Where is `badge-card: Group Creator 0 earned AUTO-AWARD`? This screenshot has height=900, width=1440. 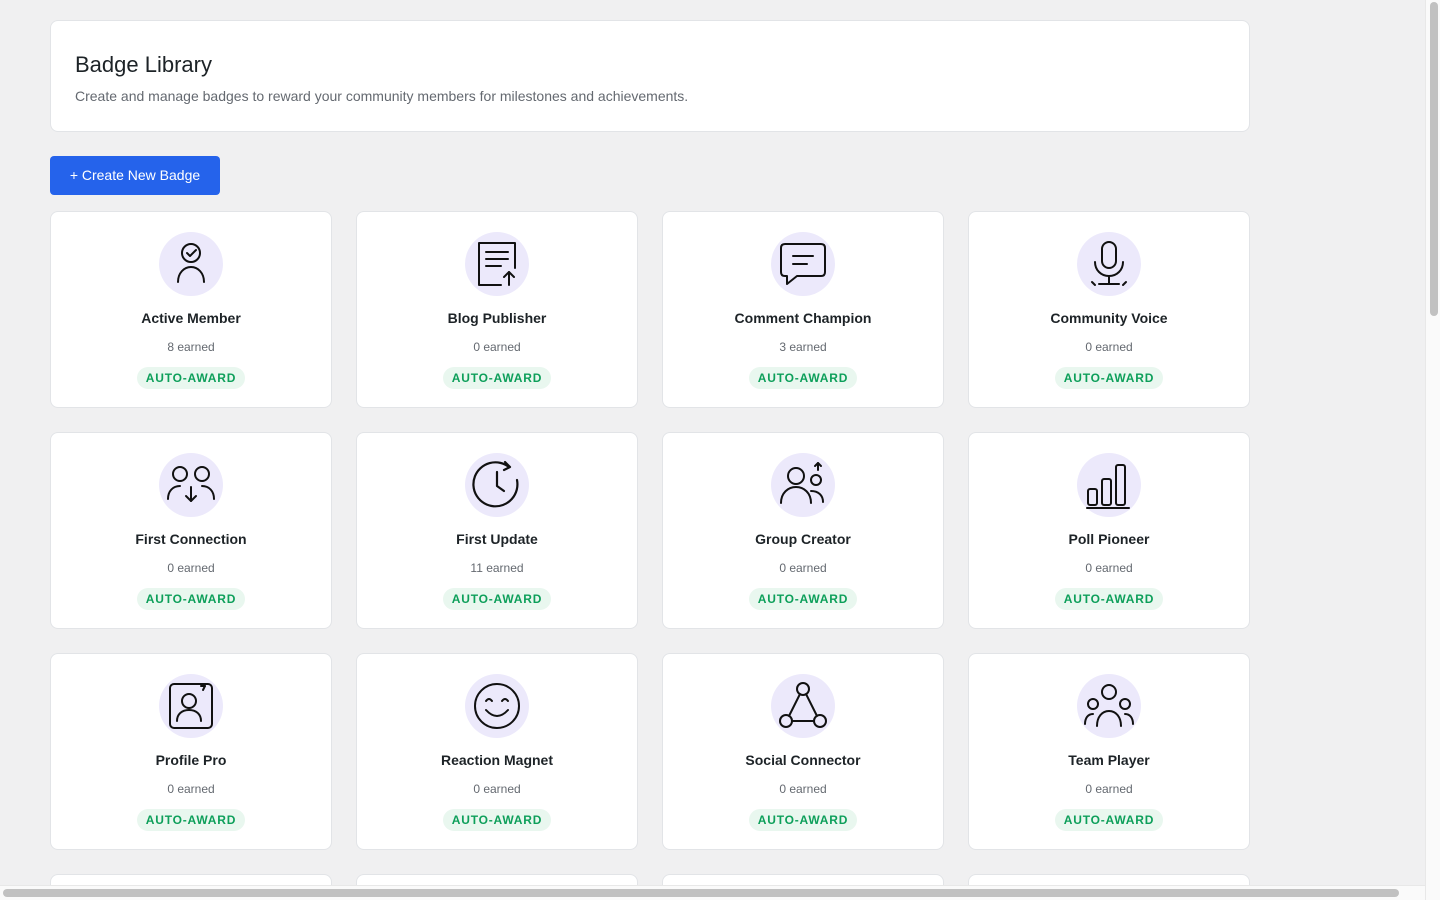
badge-card: Group Creator 0 earned AUTO-AWARD is located at coordinates (803, 530).